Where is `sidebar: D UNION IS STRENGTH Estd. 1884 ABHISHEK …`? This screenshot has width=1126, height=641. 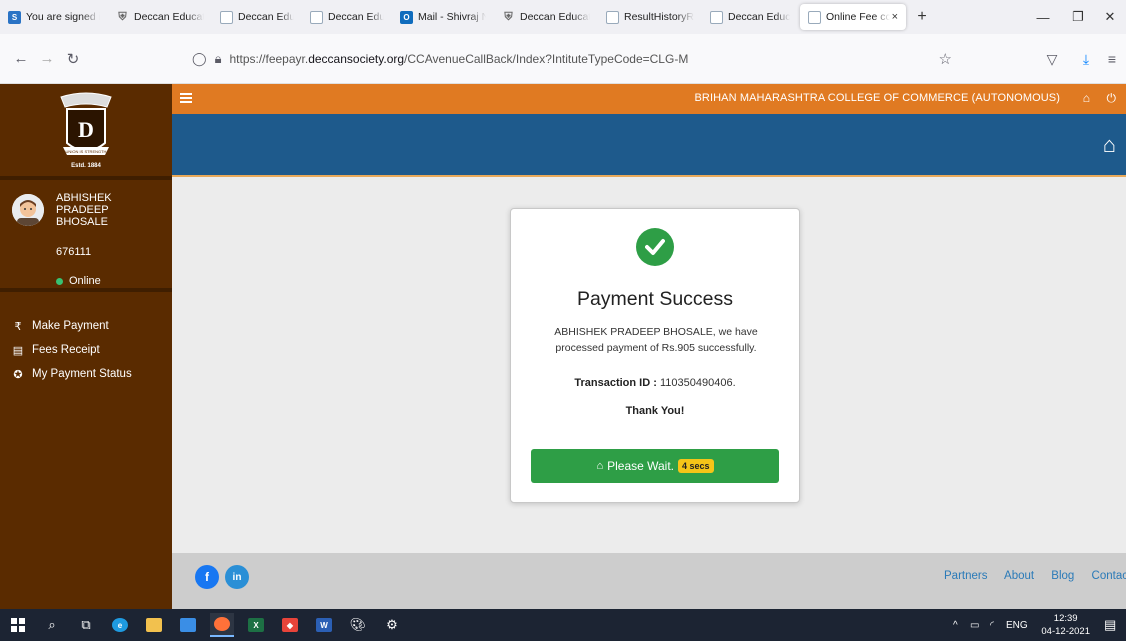
sidebar: D UNION IS STRENGTH Estd. 1884 ABHISHEK … is located at coordinates (86, 346).